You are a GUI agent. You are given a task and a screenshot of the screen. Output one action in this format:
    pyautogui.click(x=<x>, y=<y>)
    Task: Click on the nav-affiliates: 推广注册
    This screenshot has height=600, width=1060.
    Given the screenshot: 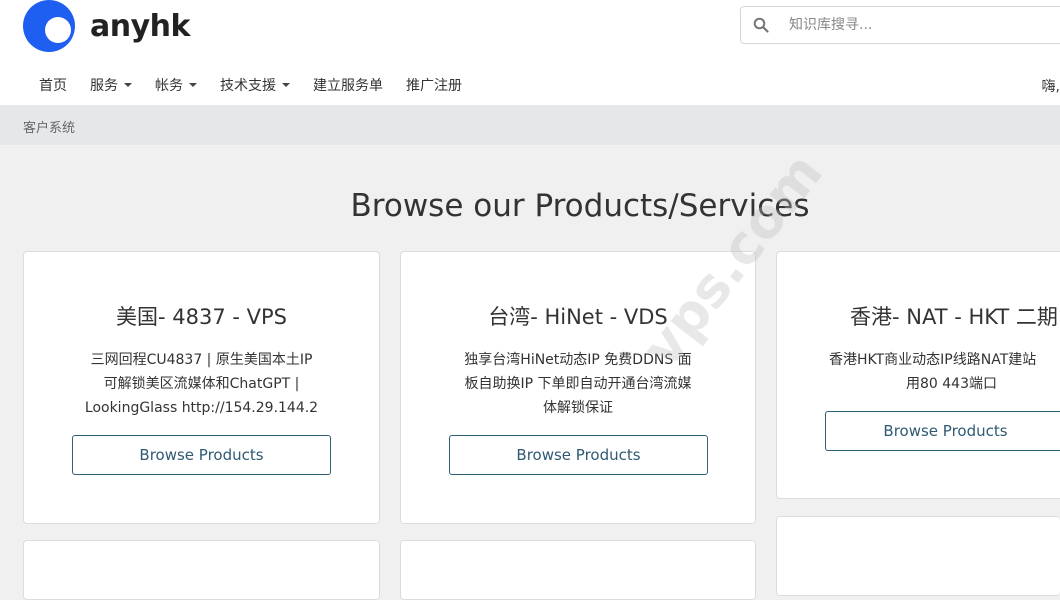 What is the action you would take?
    pyautogui.click(x=434, y=85)
    